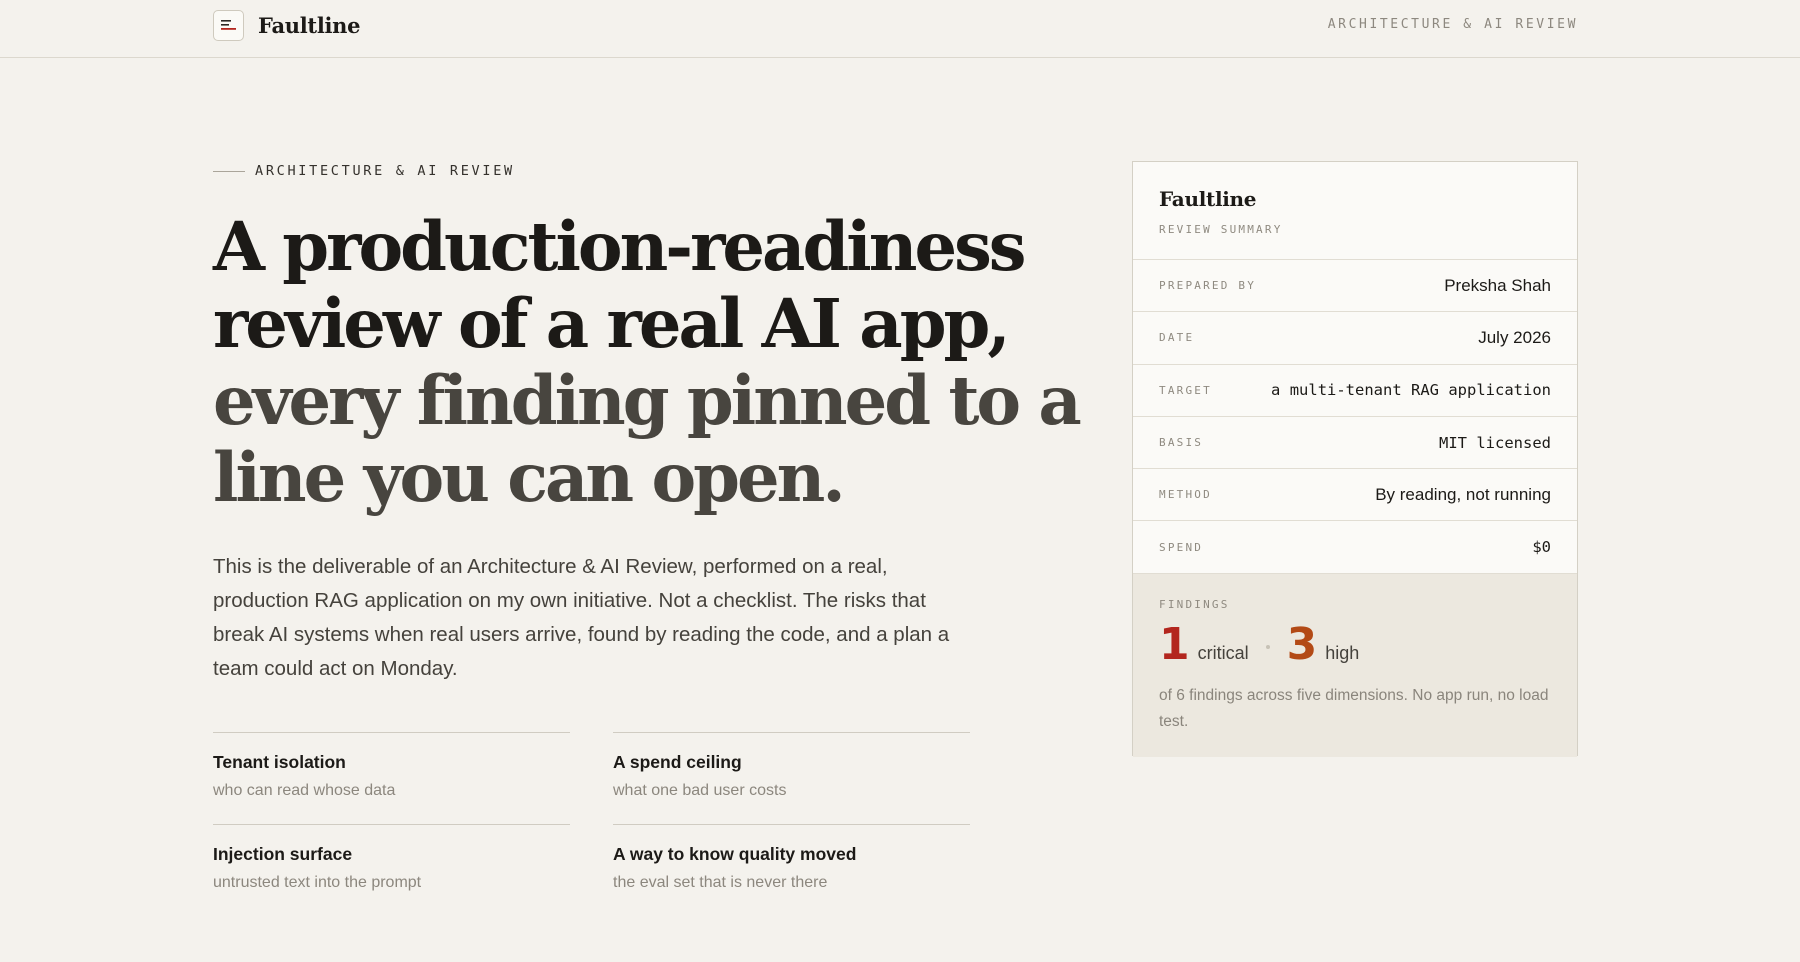 This screenshot has height=962, width=1800. Describe the element at coordinates (1208, 286) in the screenshot. I see `row-label: PREPARED BY` at that location.